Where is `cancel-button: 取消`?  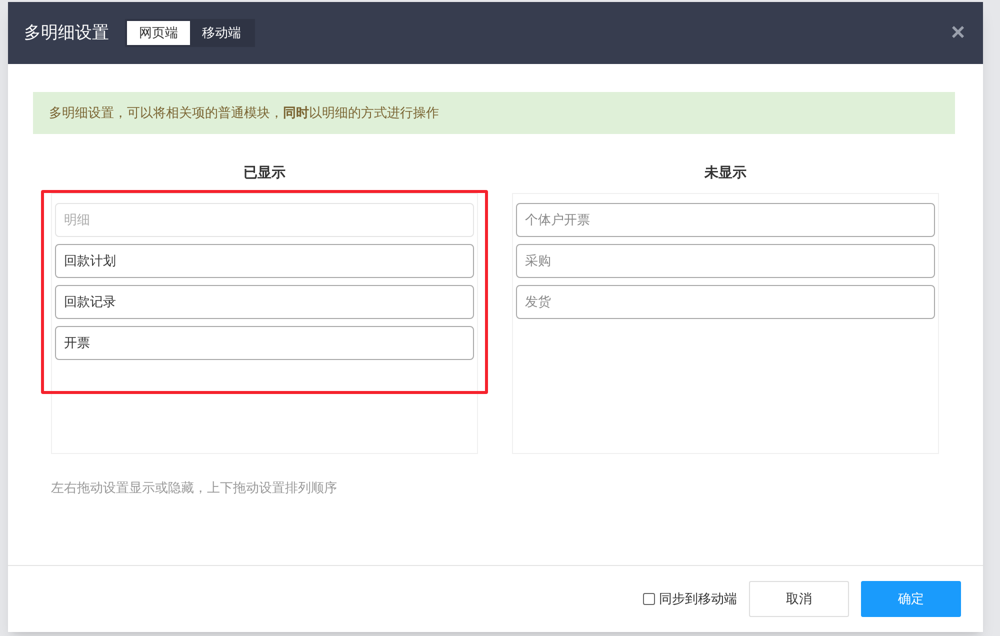
cancel-button: 取消 is located at coordinates (799, 599).